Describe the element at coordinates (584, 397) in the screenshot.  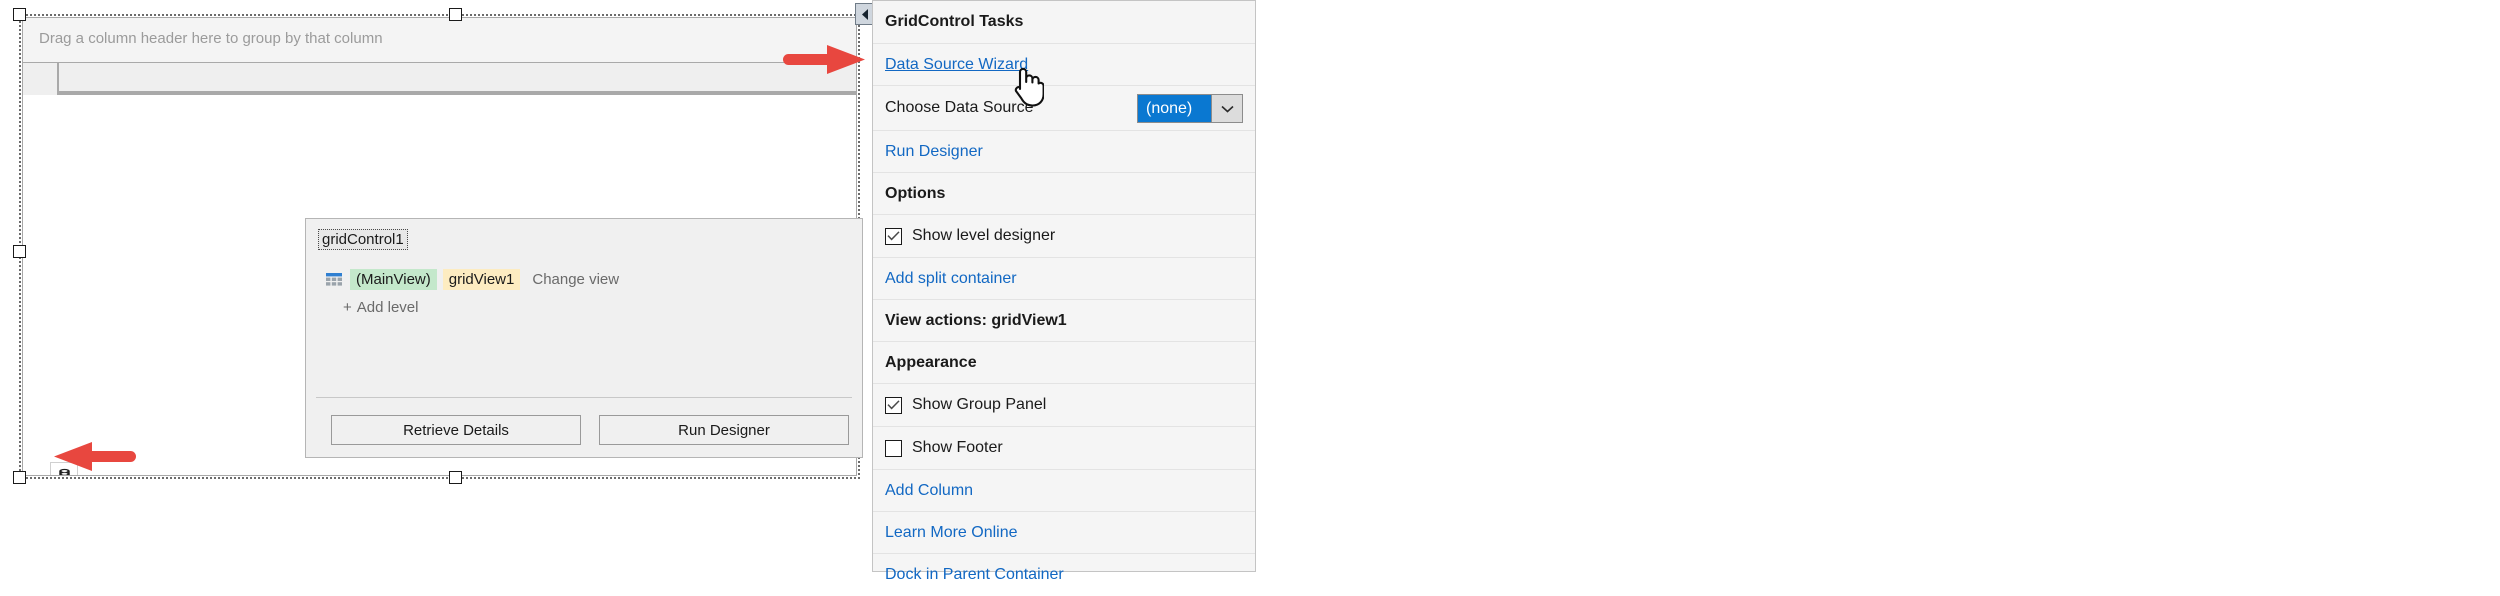
I see `level-designer-separator` at that location.